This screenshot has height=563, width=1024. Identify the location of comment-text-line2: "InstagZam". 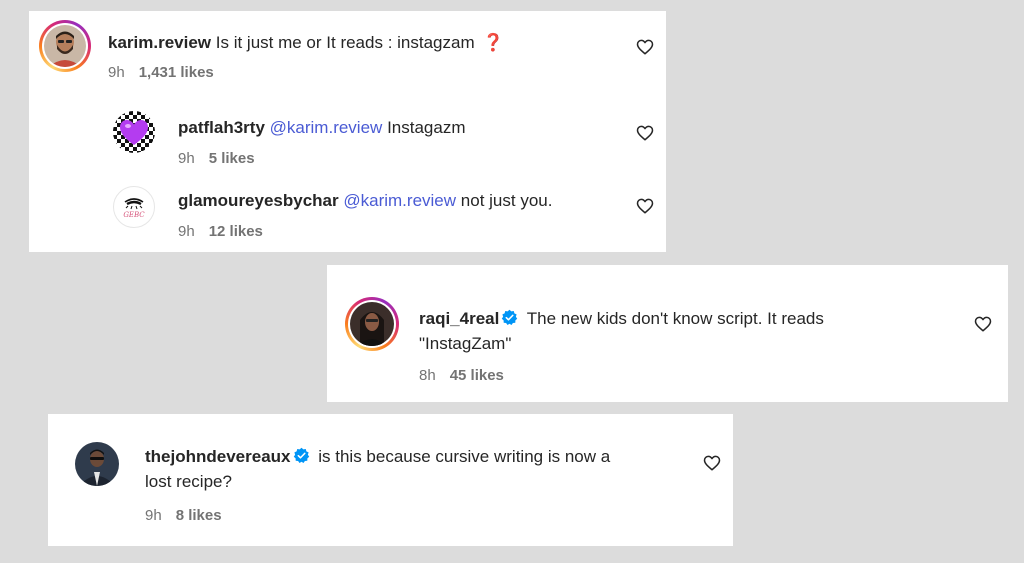
(465, 343).